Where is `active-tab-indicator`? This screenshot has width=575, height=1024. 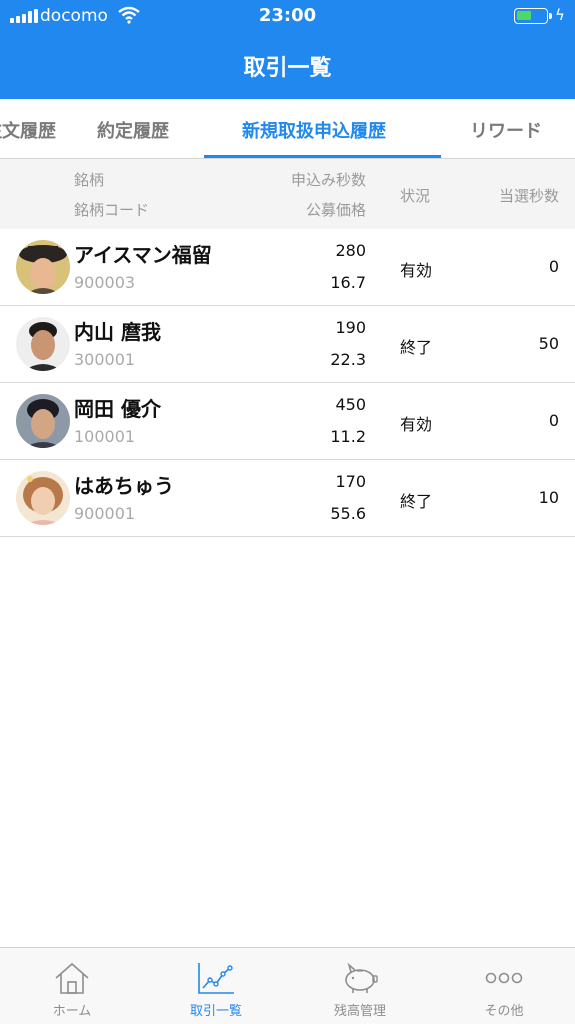 active-tab-indicator is located at coordinates (322, 156).